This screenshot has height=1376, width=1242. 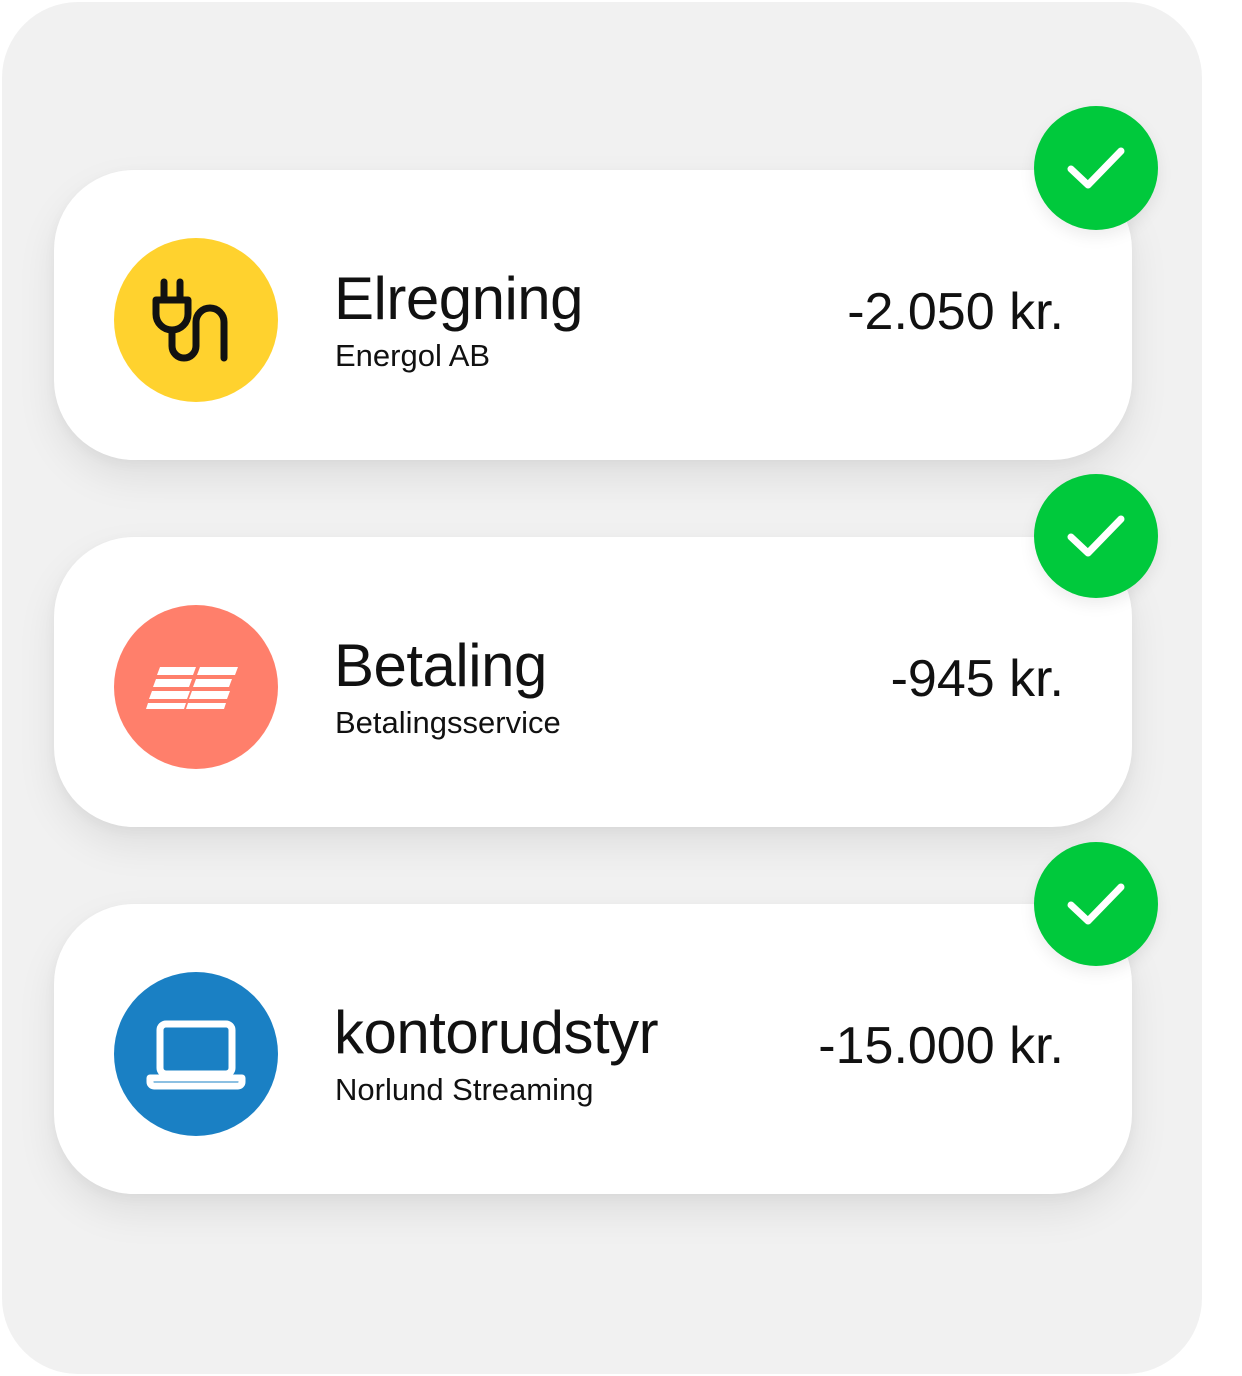 I want to click on payment-title: kontorudstyr, so click(x=496, y=1032).